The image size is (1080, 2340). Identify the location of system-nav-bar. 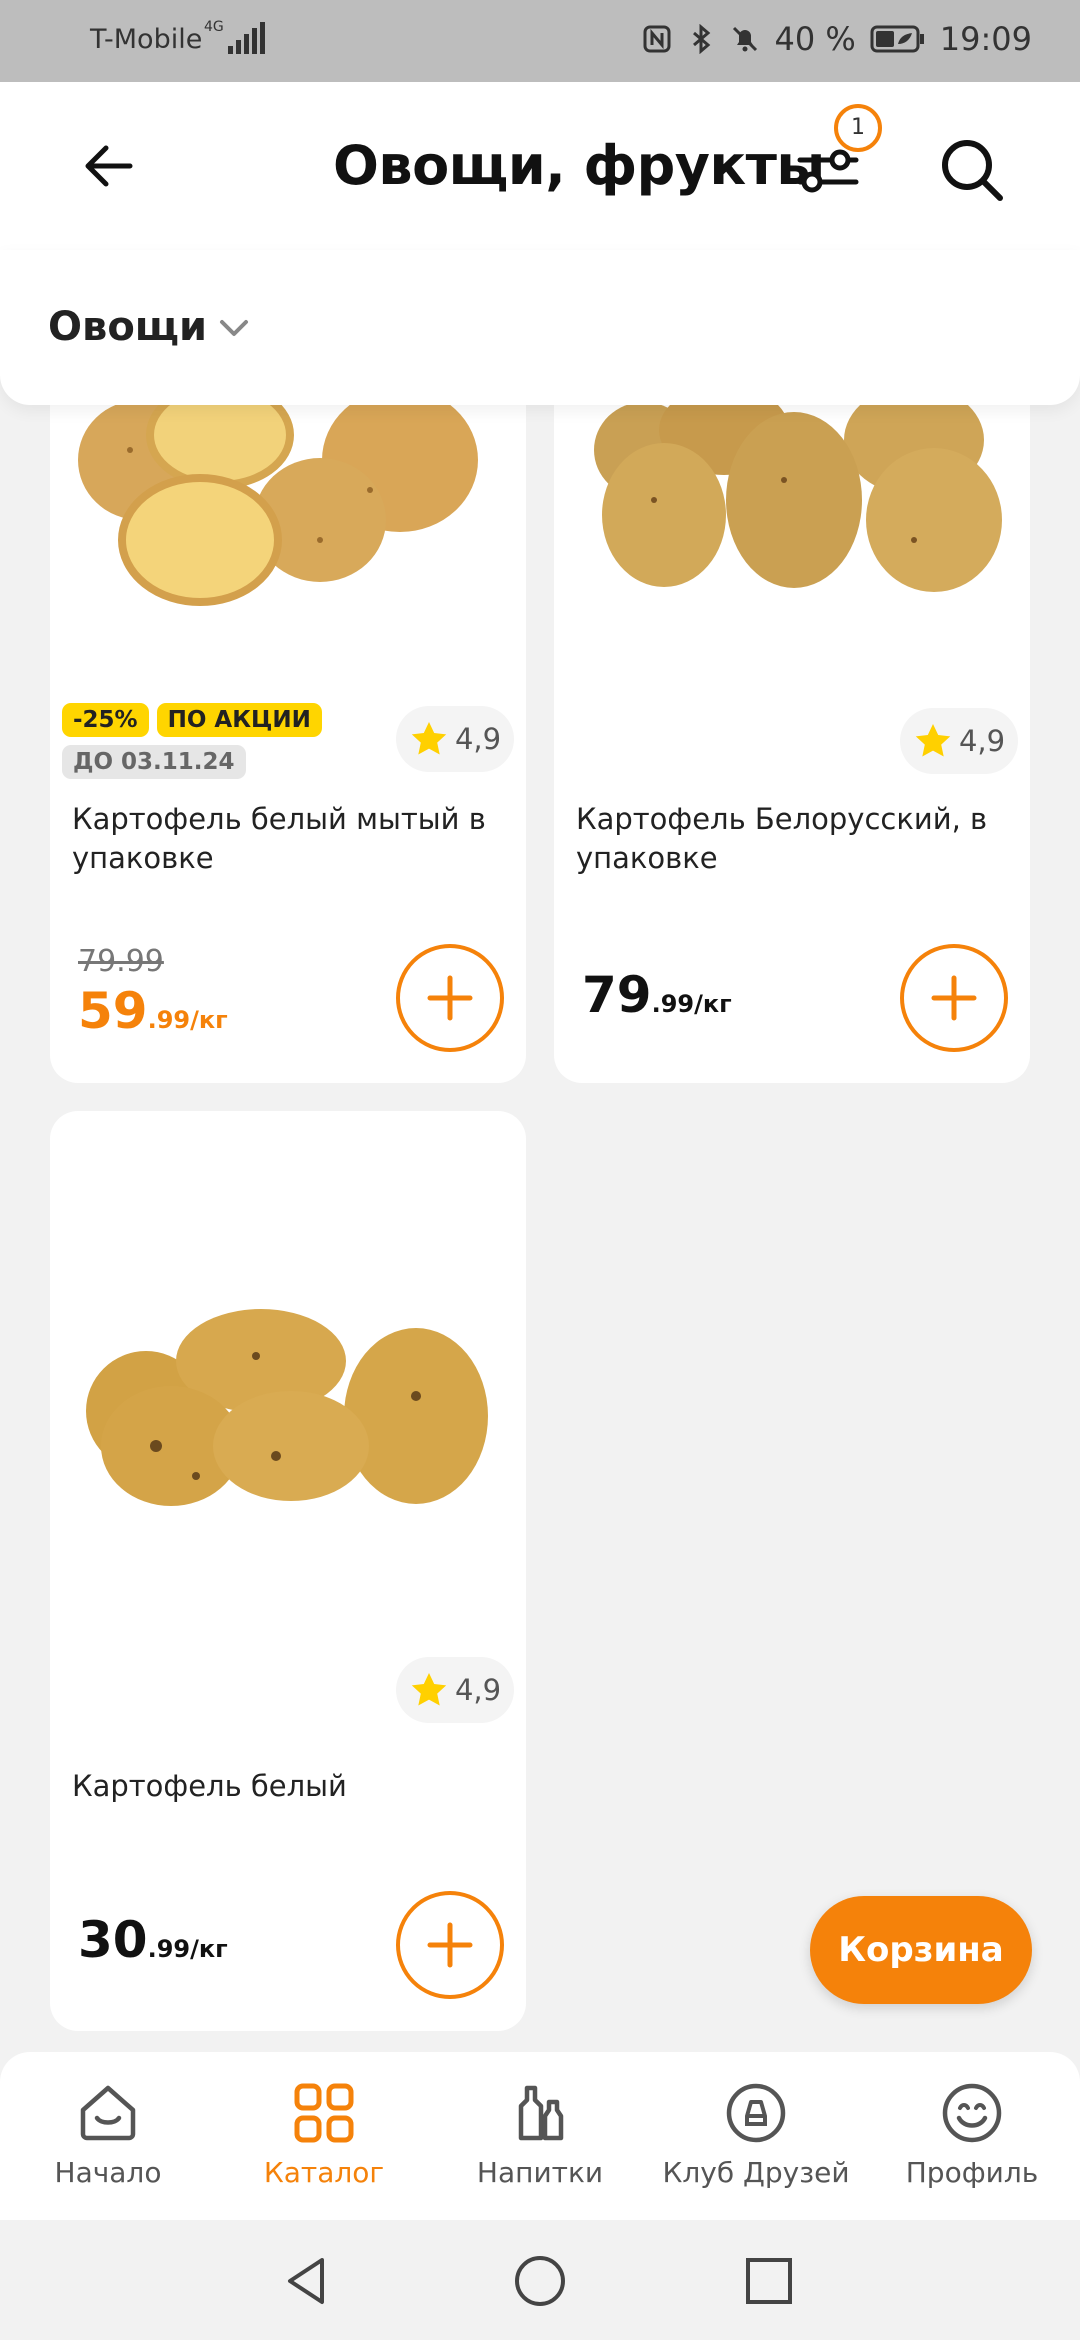
(540, 2280).